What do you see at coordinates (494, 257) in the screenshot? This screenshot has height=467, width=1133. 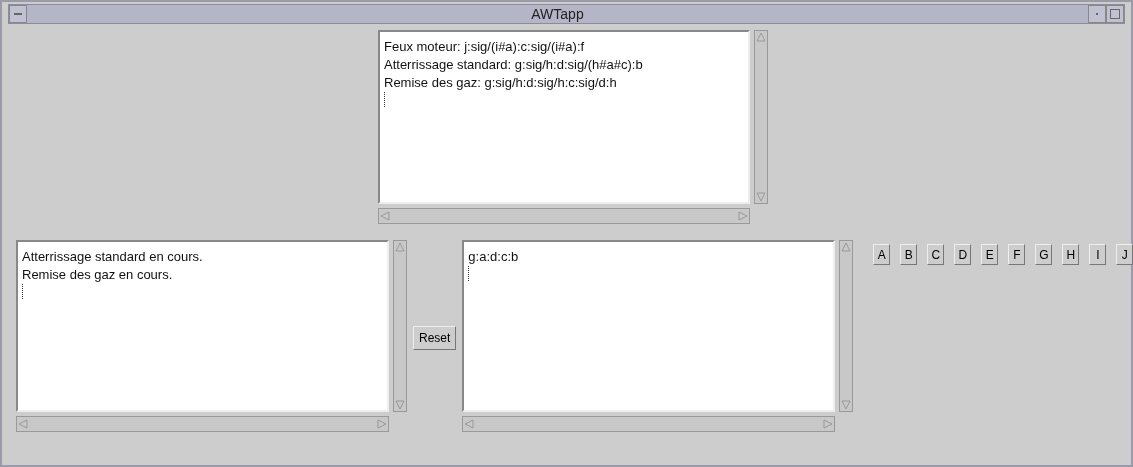 I see `text-line: g:a:d:c:b` at bounding box center [494, 257].